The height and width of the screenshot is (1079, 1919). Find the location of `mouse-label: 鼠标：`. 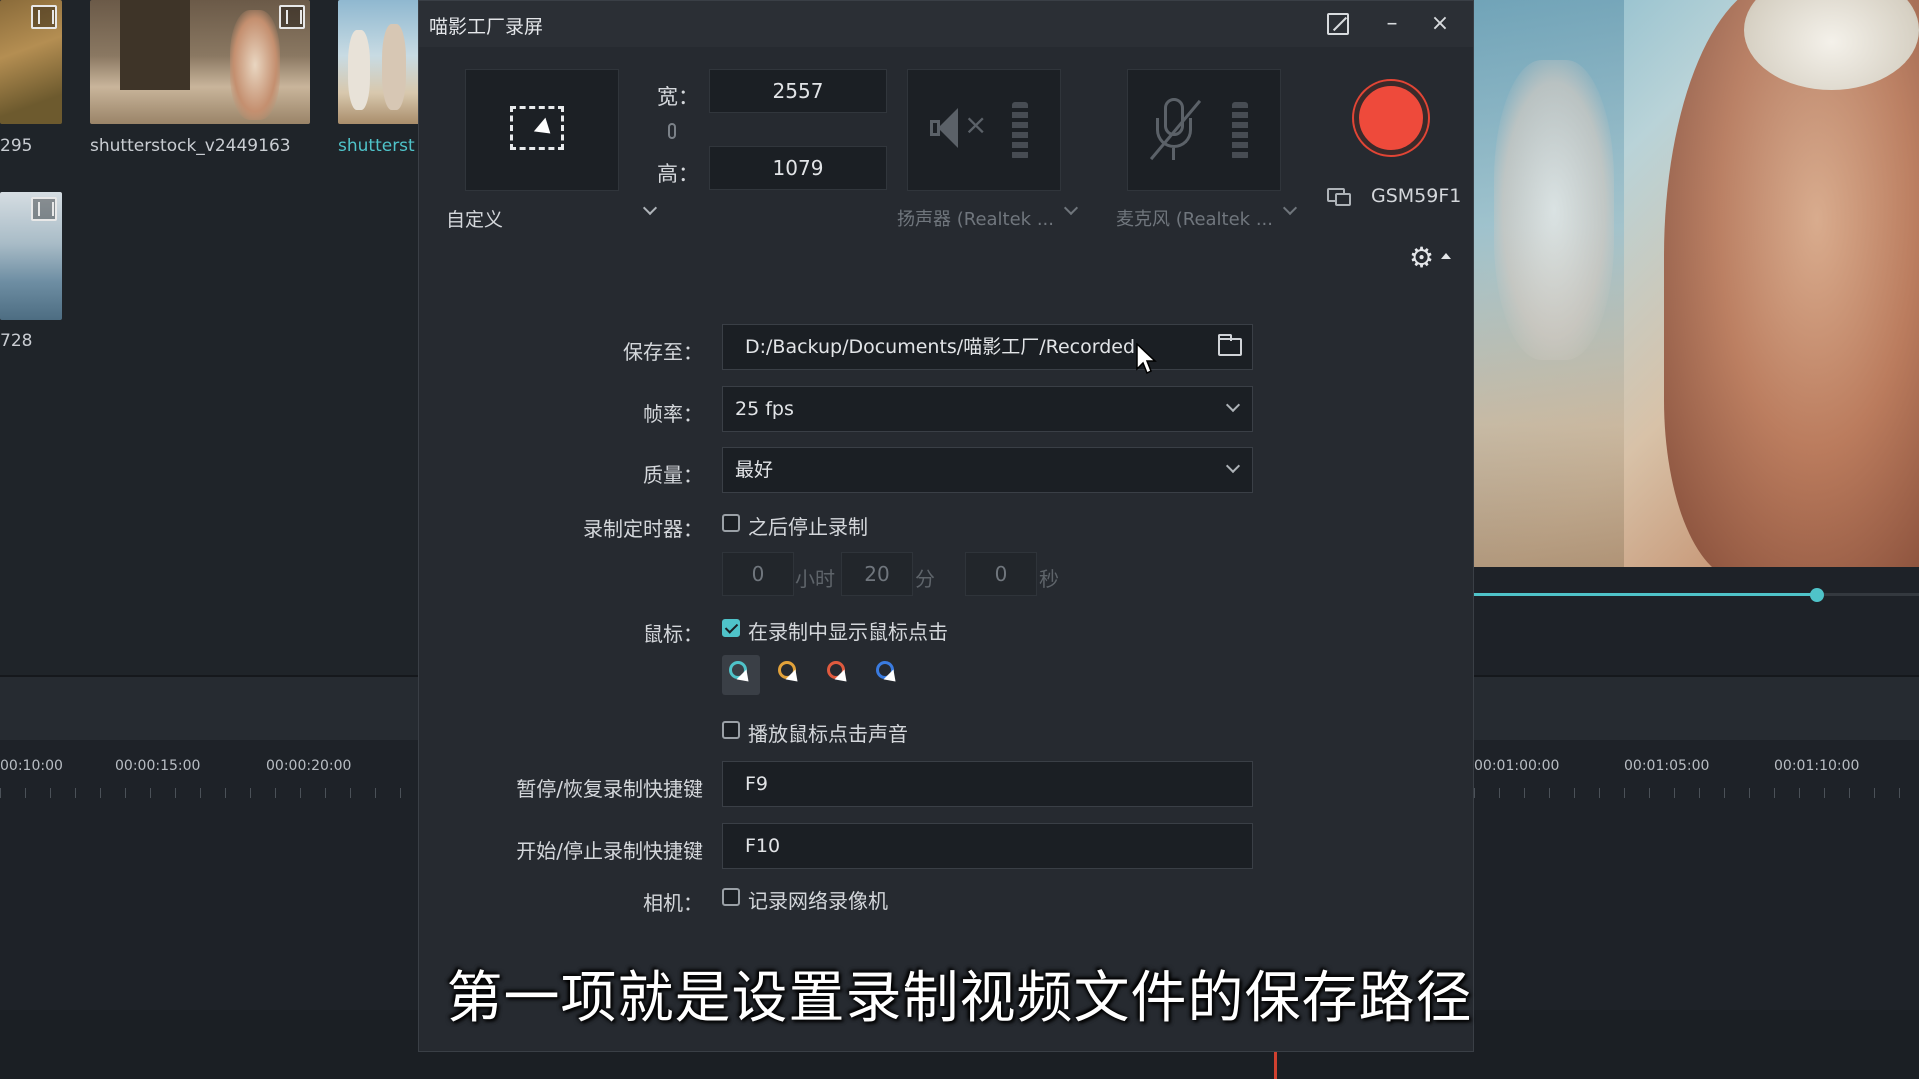

mouse-label: 鼠标： is located at coordinates (673, 634).